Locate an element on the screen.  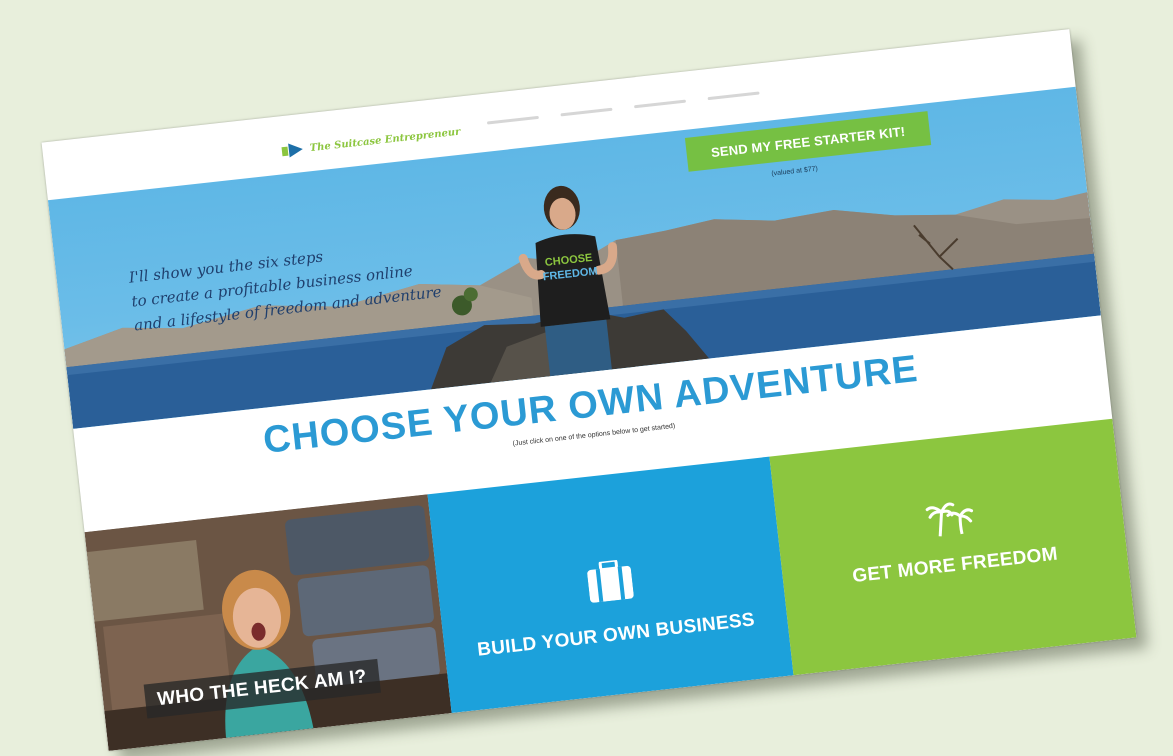
palm-trees-icon is located at coordinates (950, 520).